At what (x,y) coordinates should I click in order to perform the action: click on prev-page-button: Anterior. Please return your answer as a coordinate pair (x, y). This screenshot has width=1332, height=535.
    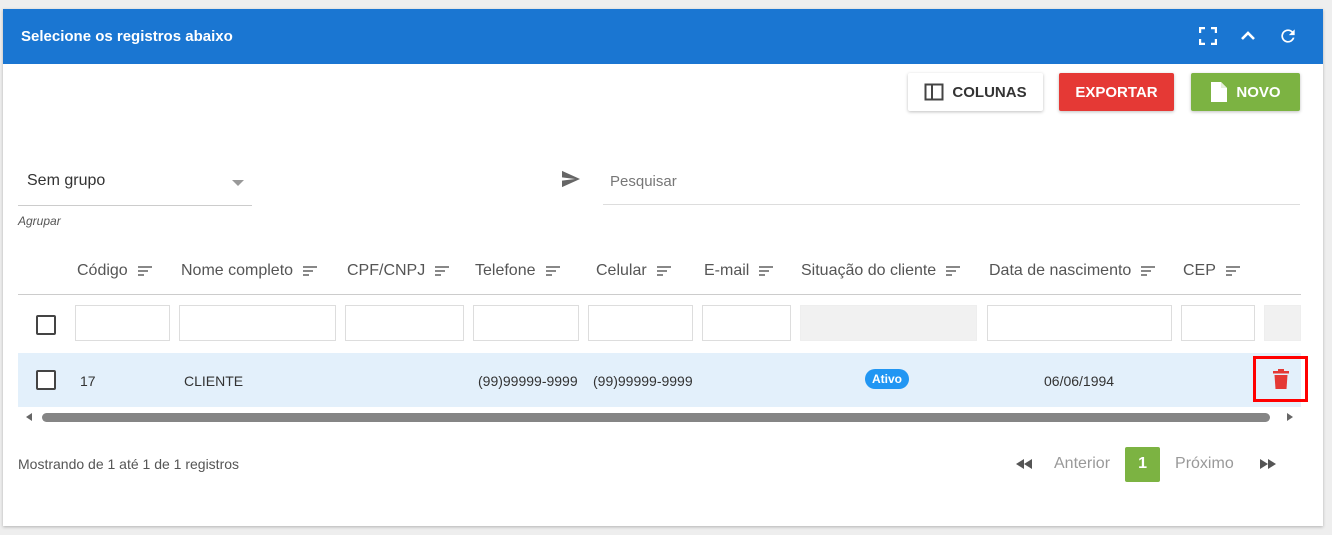
    Looking at the image, I should click on (1082, 464).